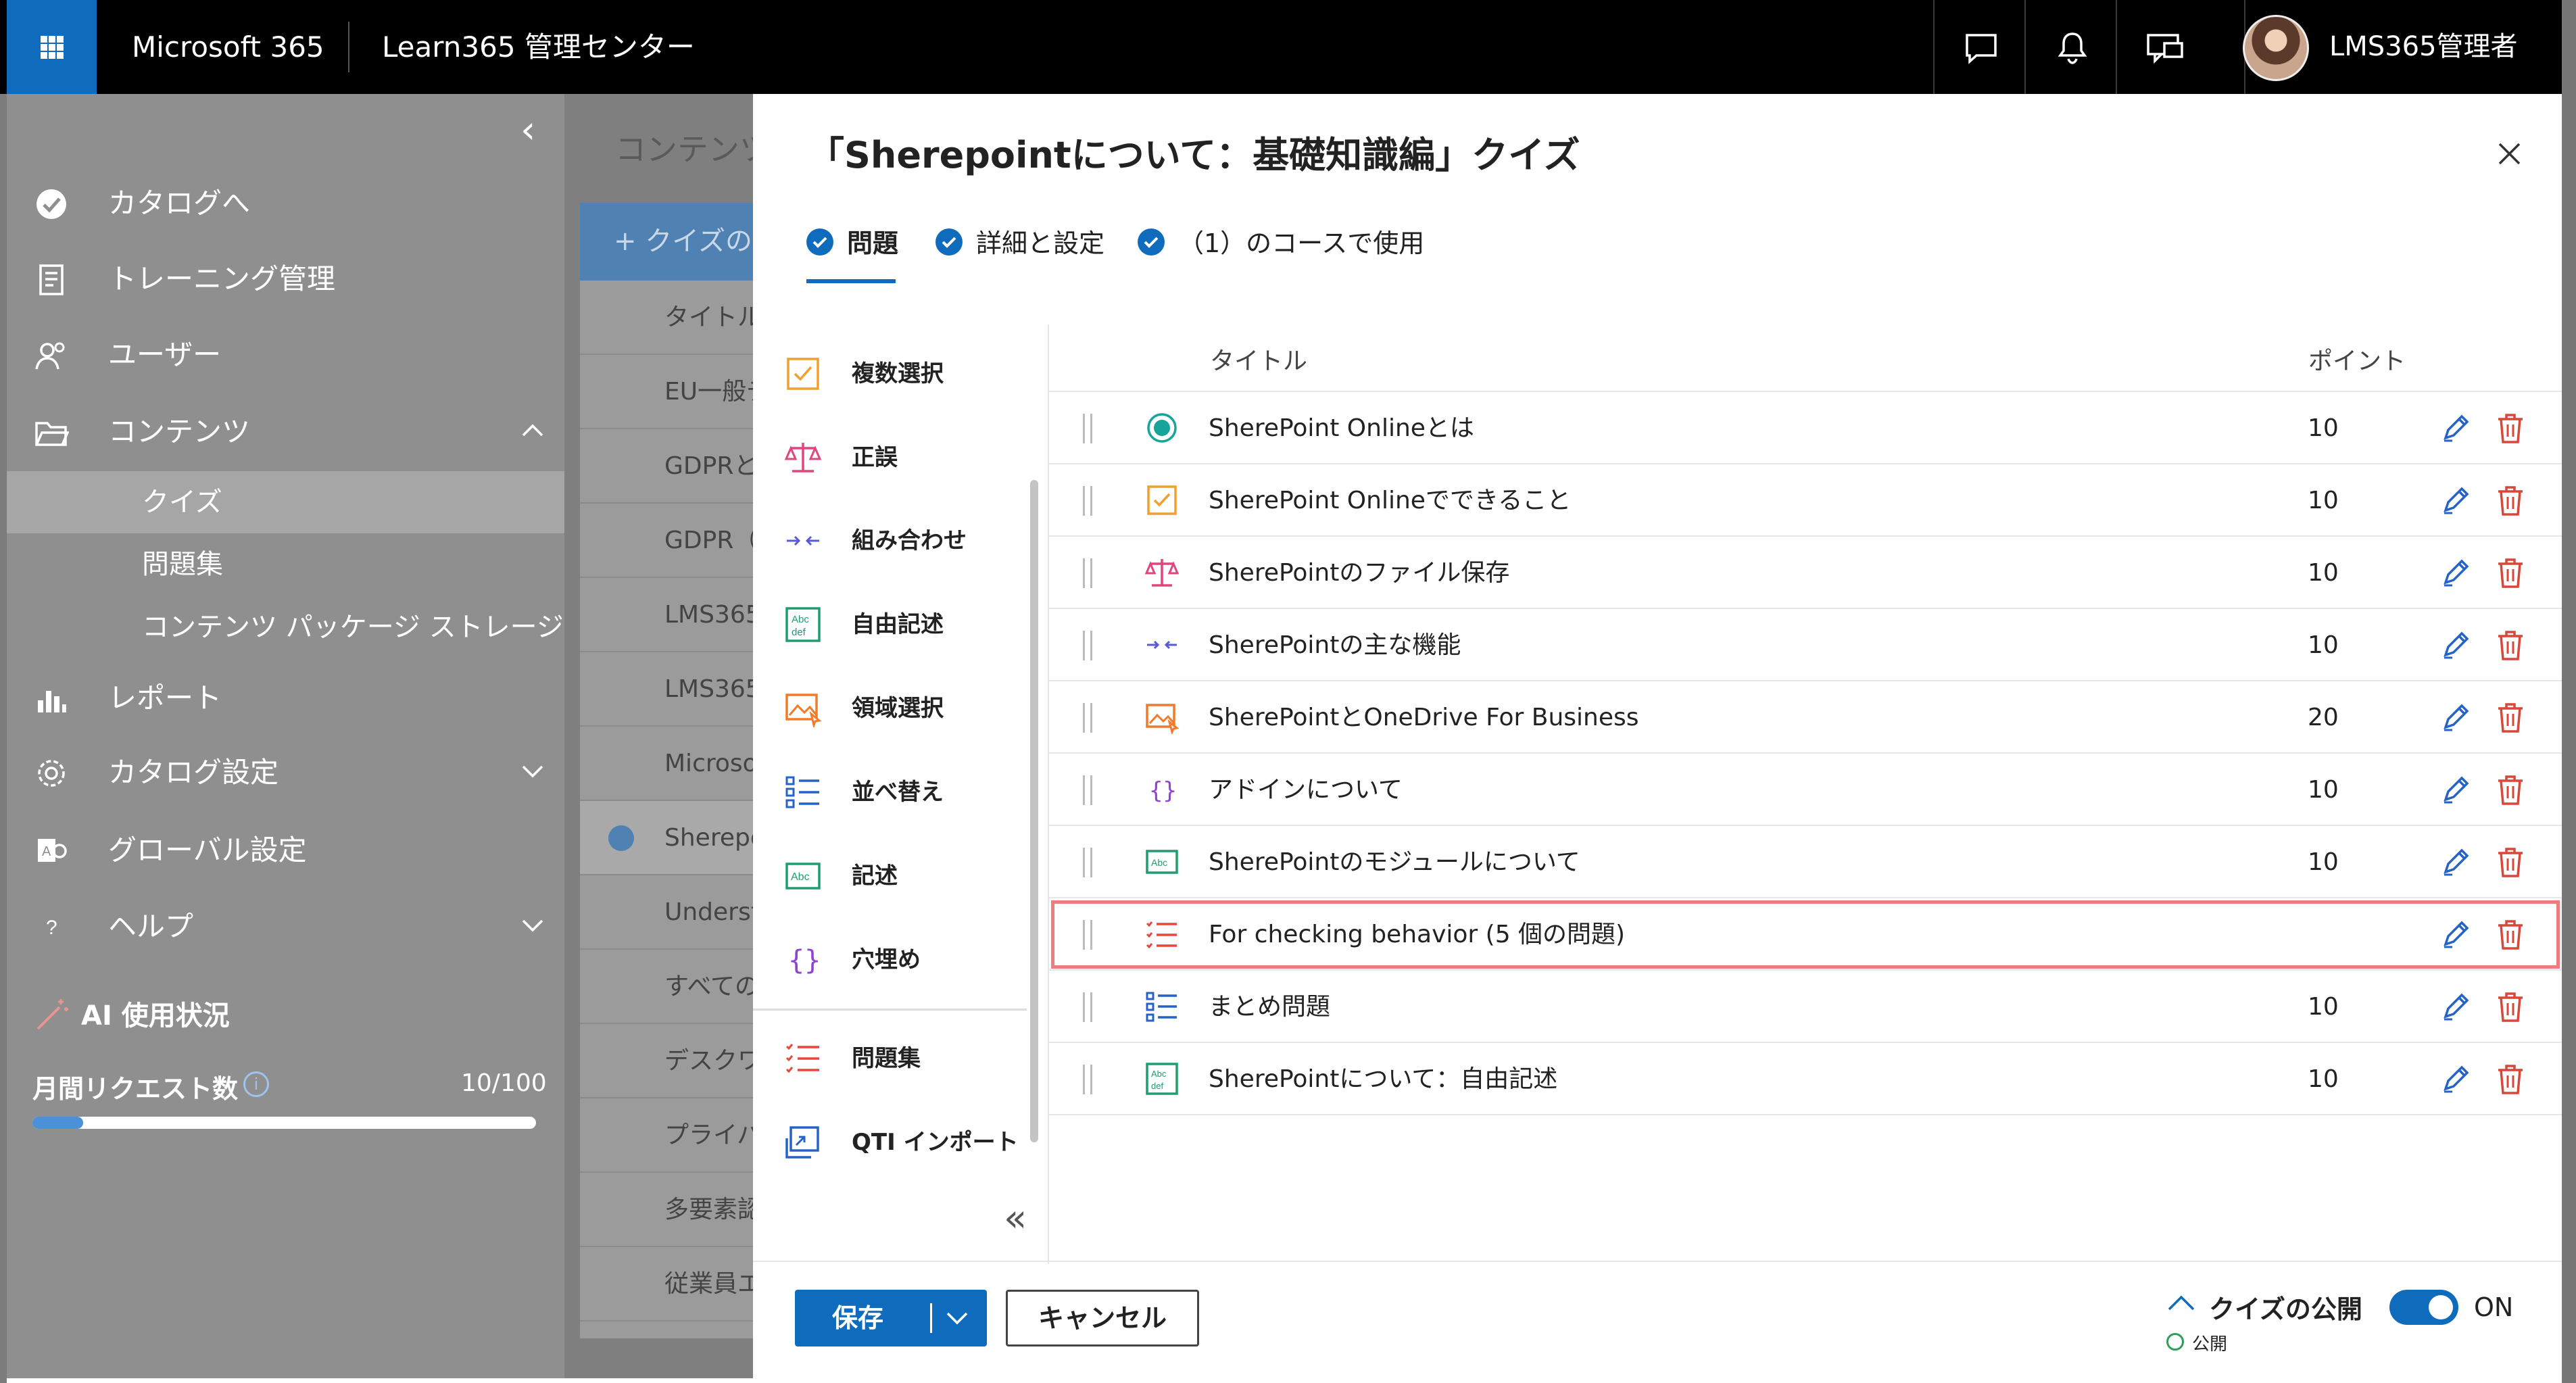  I want to click on collapse-sidebar-icon: ‹, so click(527, 130).